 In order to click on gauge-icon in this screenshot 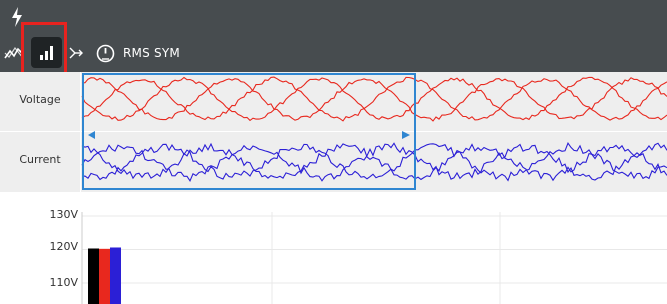, I will do `click(105, 53)`.